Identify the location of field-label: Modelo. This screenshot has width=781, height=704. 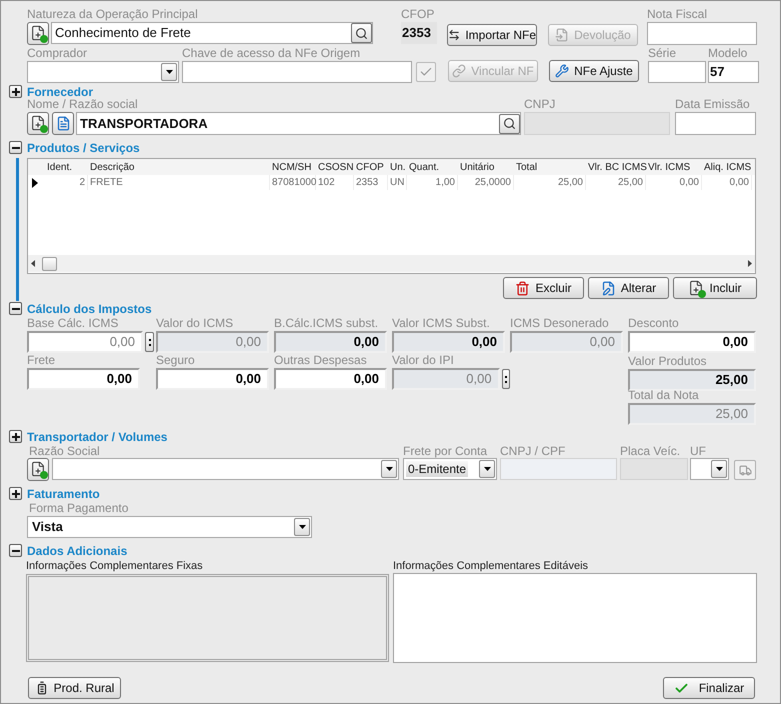
(728, 53).